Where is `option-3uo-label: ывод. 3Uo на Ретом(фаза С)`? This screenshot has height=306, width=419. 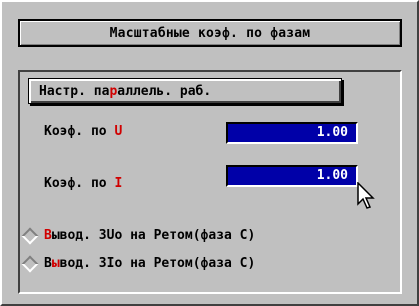
option-3uo-label: ывод. 3Uo на Ретом(фаза С) is located at coordinates (153, 235).